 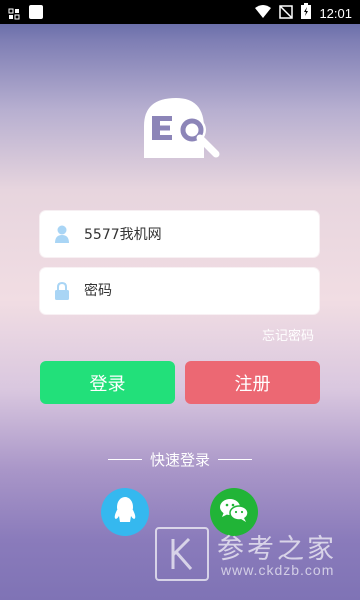 I want to click on lock-icon, so click(x=62, y=291).